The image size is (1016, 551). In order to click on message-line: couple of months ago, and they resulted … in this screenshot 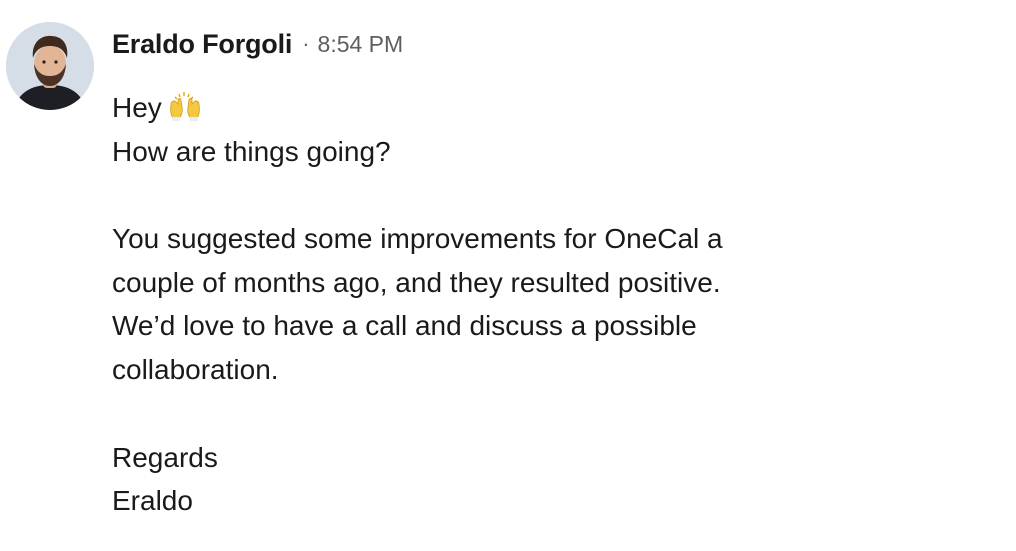, I will do `click(416, 282)`.